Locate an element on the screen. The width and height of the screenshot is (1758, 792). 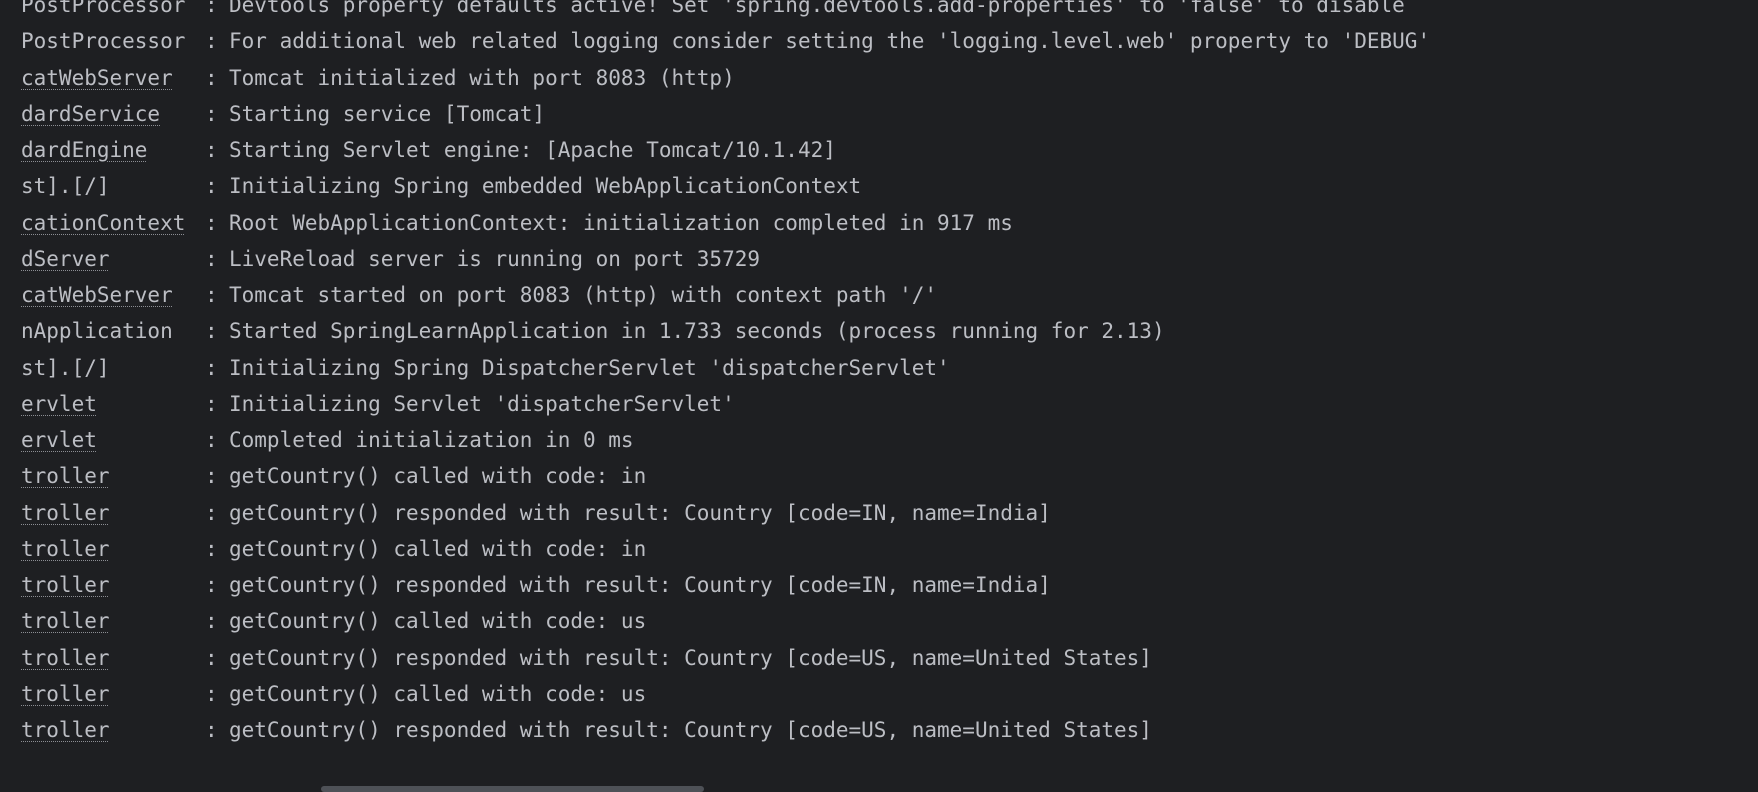
log-line: dardService: Starting service [Tomcat] is located at coordinates (725, 114).